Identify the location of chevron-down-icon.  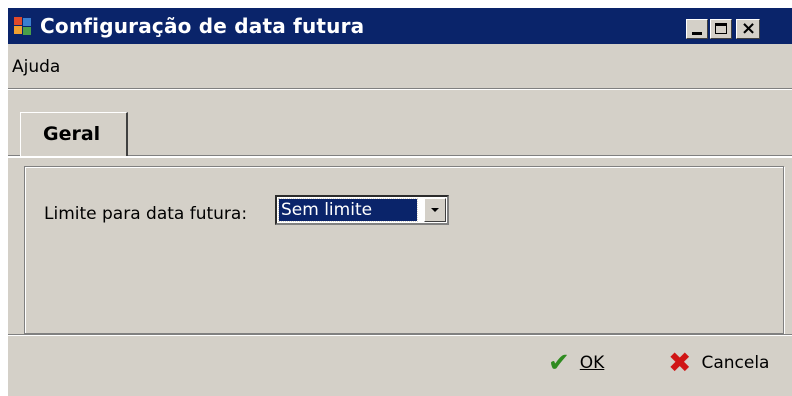
(435, 210).